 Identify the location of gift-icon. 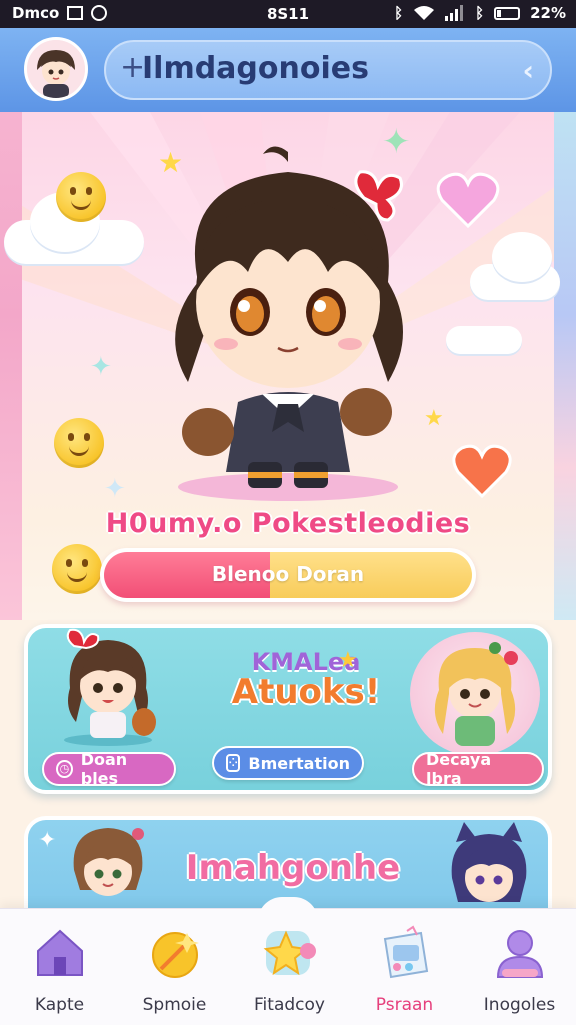
(405, 953).